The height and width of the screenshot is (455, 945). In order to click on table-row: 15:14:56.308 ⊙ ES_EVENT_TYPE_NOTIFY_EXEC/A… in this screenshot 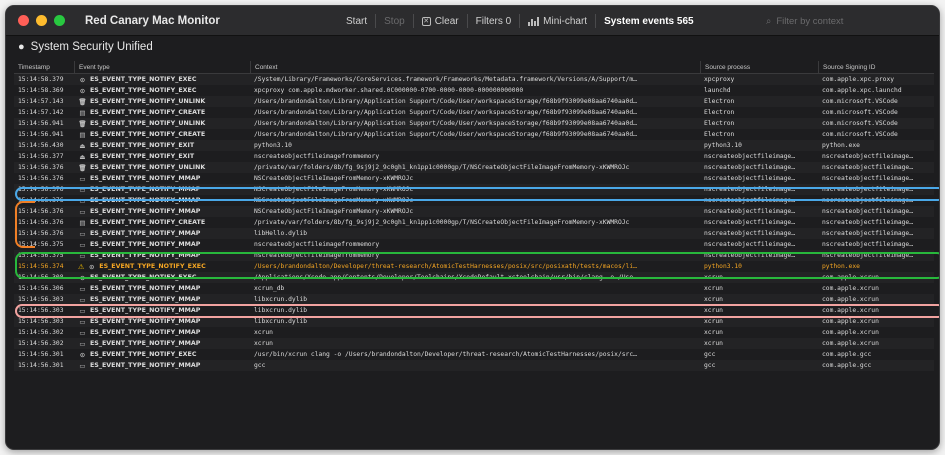, I will do `click(474, 277)`.